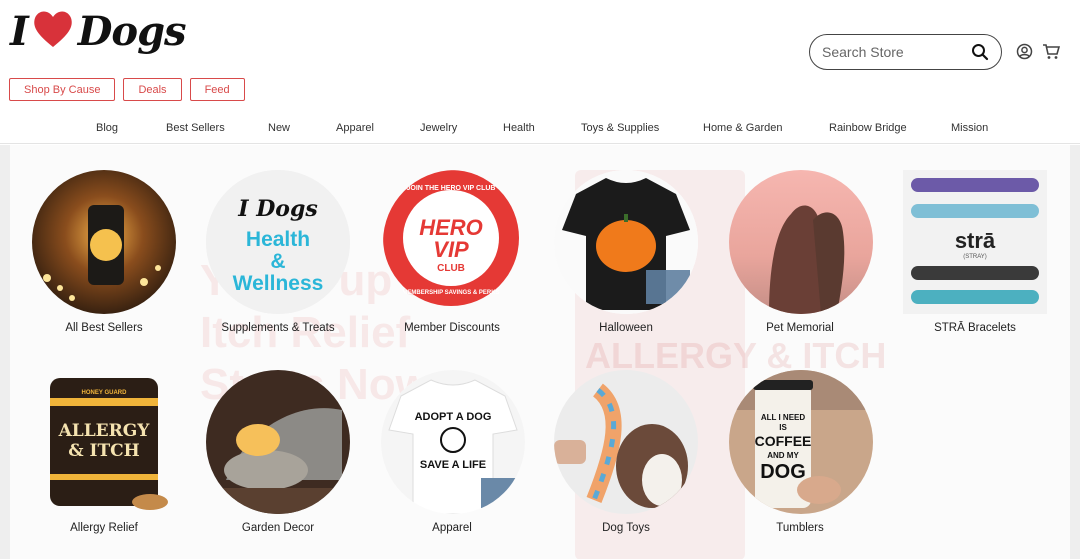 The height and width of the screenshot is (559, 1080). What do you see at coordinates (892, 52) in the screenshot?
I see `search-input` at bounding box center [892, 52].